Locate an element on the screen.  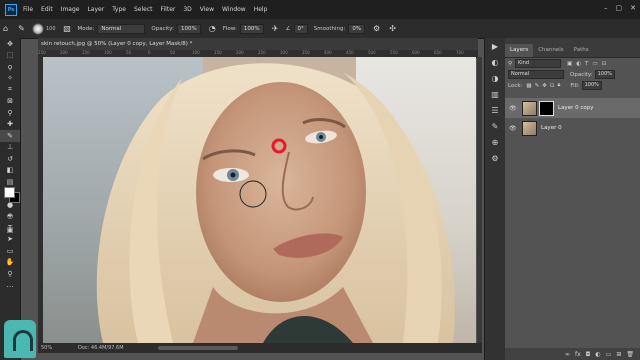
pressure-opacity-icon: ◔ is located at coordinates (212, 28).